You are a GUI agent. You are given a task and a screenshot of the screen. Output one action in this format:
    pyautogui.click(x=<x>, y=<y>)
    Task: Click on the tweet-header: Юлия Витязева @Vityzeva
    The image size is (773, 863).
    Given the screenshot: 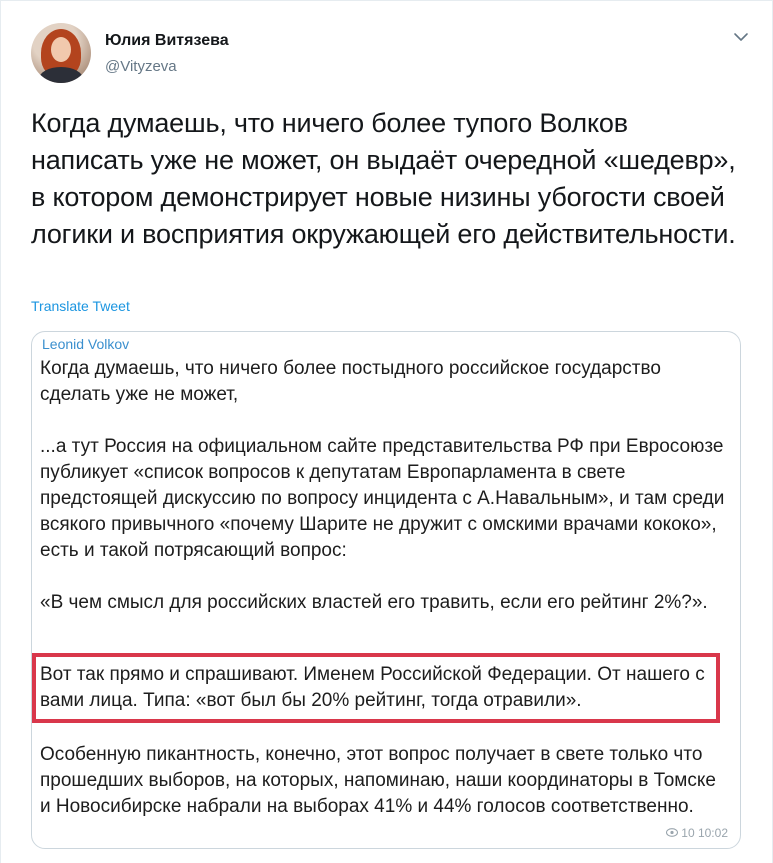 What is the action you would take?
    pyautogui.click(x=391, y=55)
    